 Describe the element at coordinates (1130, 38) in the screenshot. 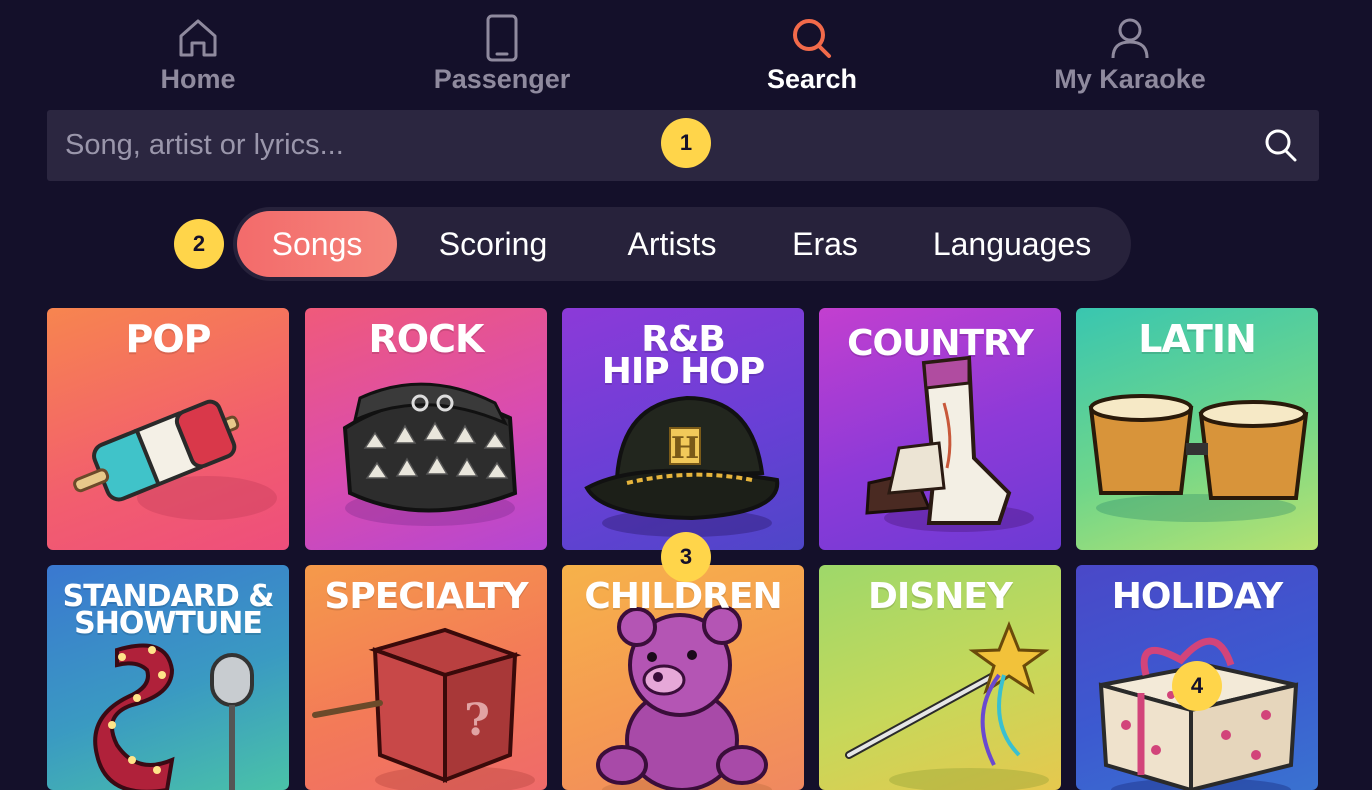

I see `user-icon` at that location.